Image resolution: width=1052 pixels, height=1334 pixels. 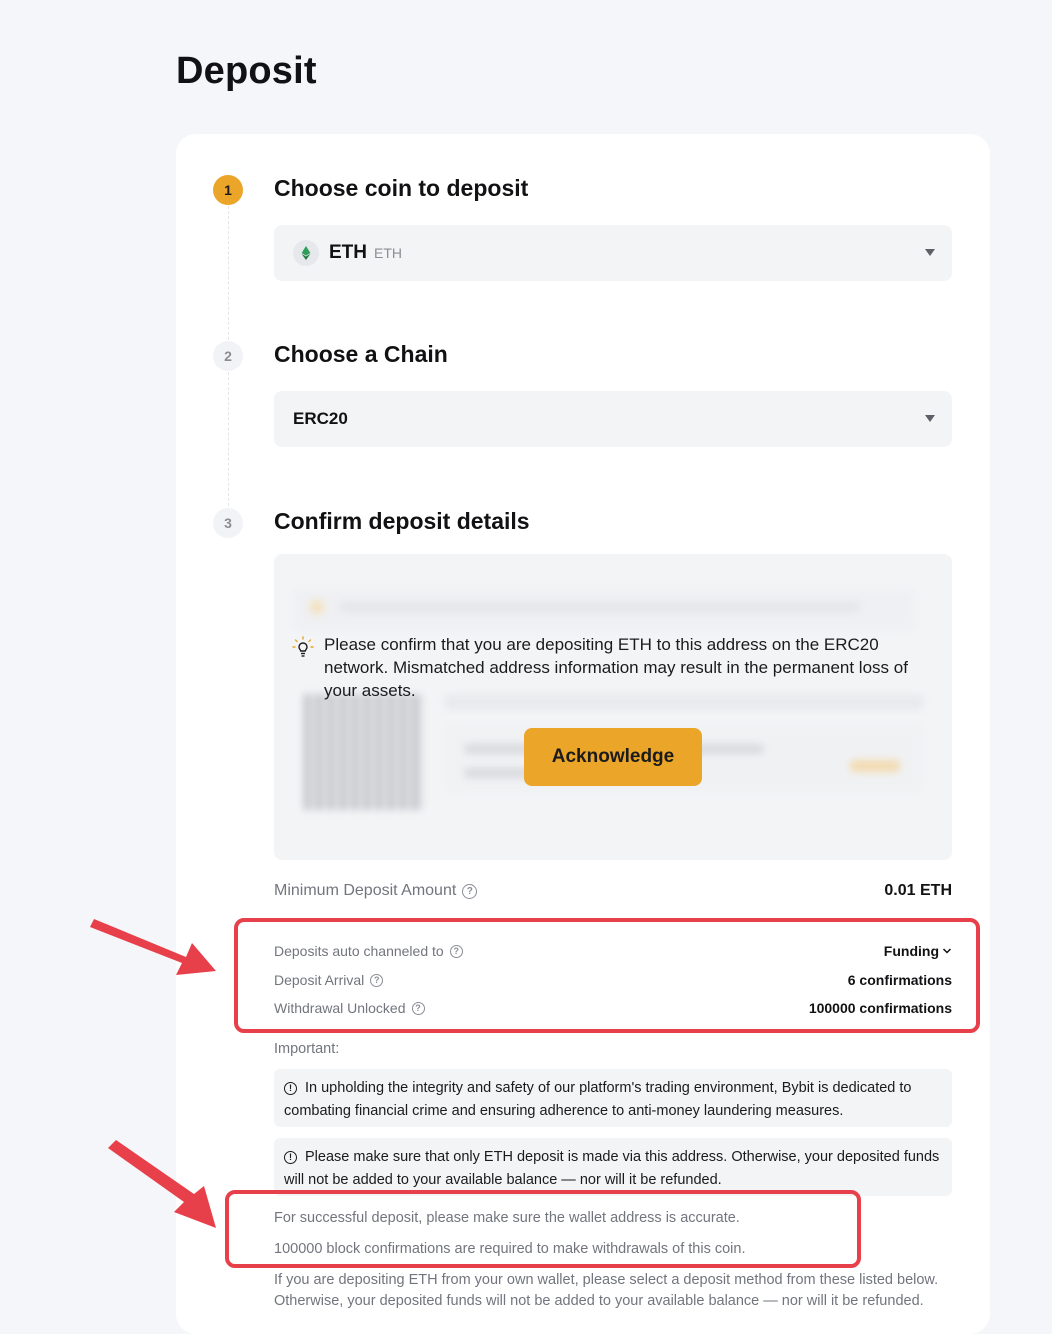 What do you see at coordinates (388, 253) in the screenshot?
I see `coin-name: ETH` at bounding box center [388, 253].